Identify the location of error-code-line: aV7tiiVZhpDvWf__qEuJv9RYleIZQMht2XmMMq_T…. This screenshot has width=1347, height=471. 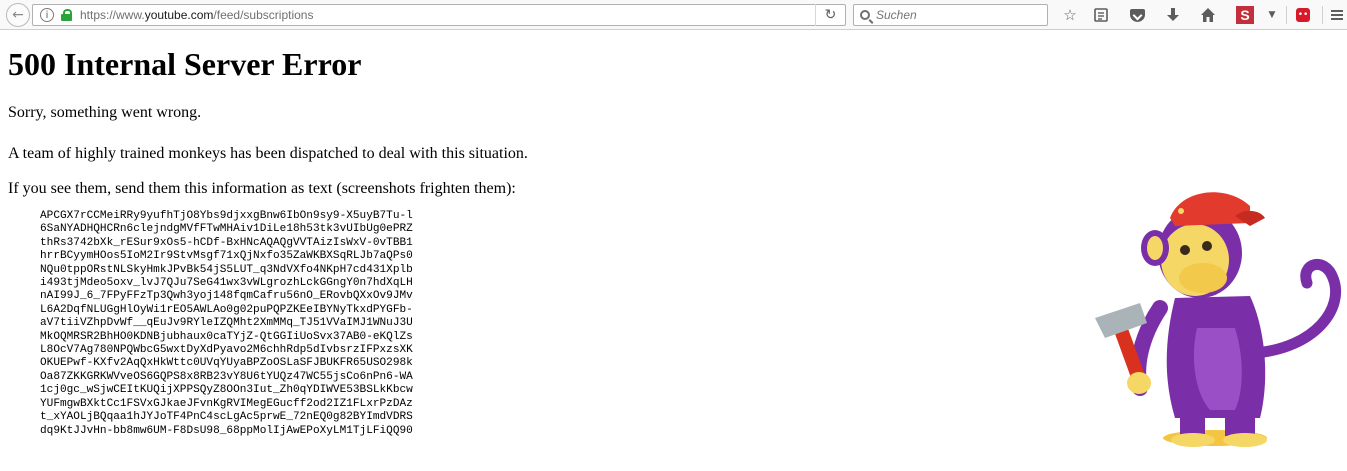
(226, 323).